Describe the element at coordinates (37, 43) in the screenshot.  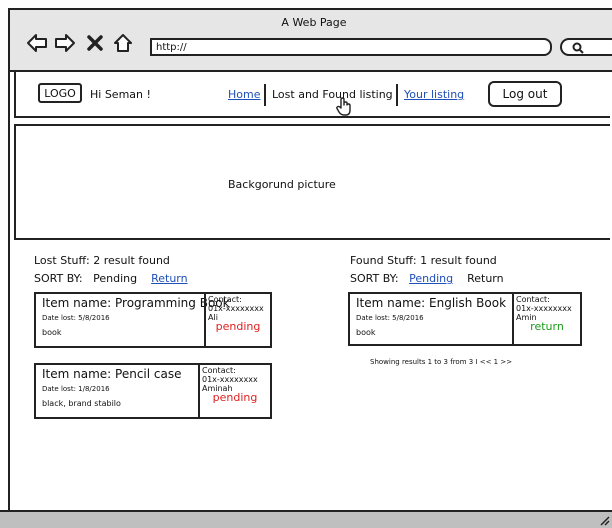
I see `back-arrow-icon` at that location.